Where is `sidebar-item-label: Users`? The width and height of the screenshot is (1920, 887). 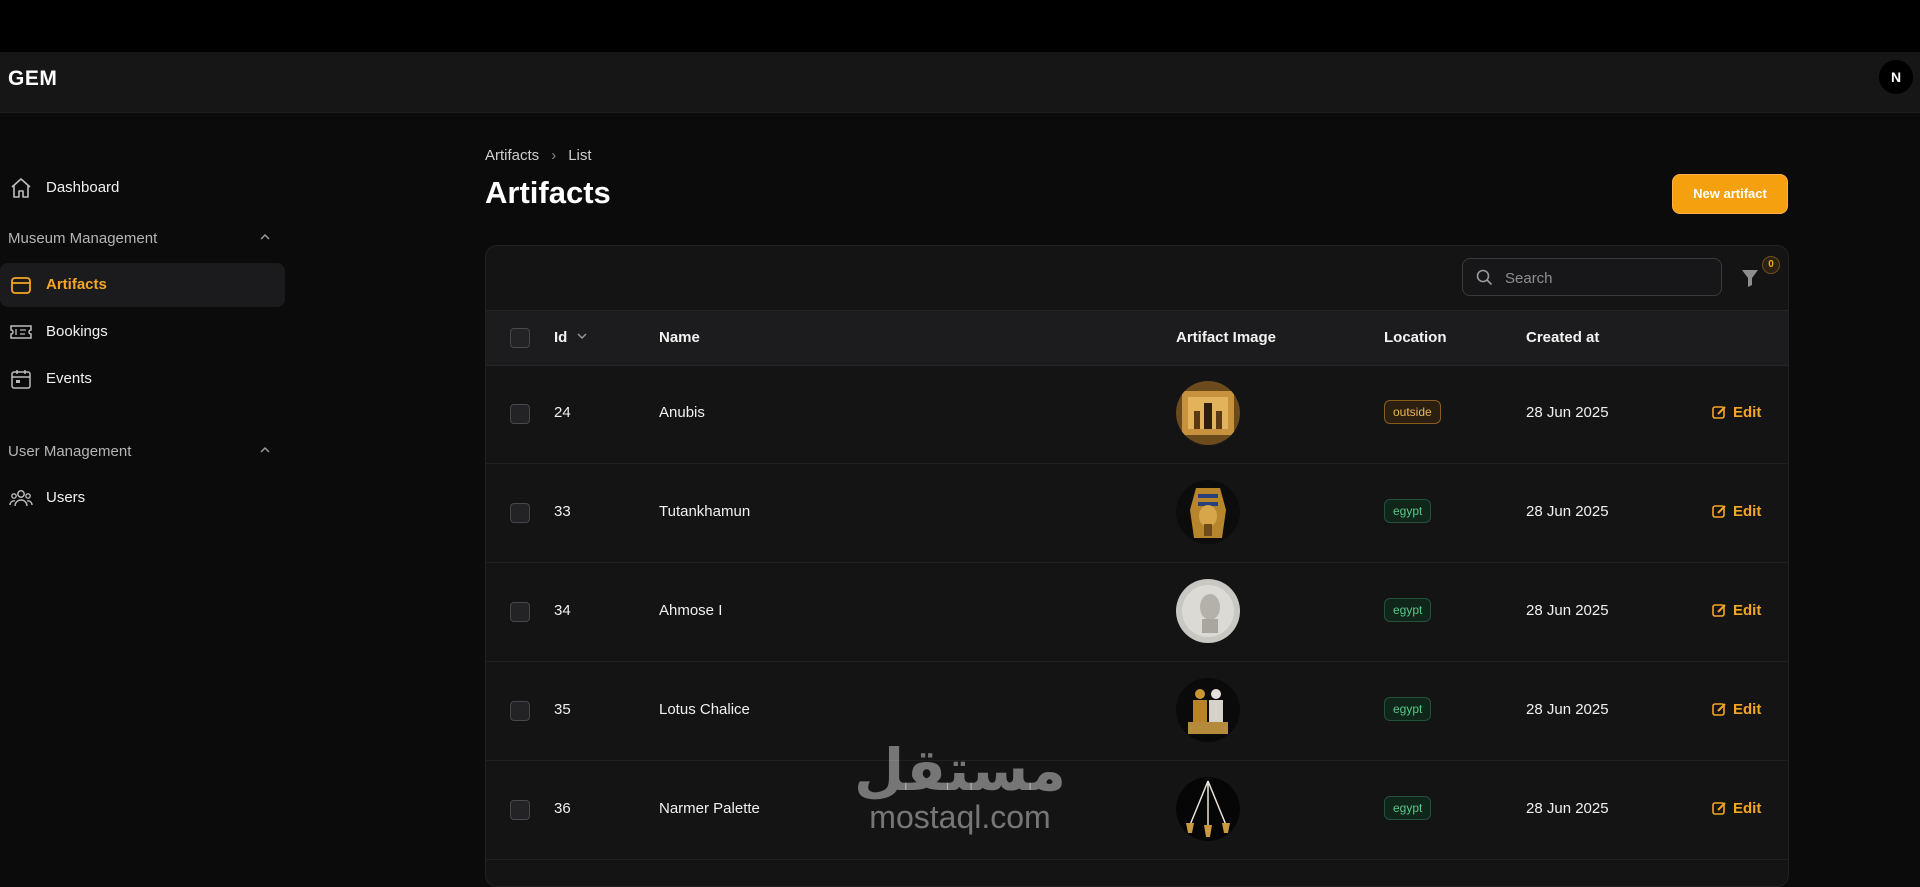 sidebar-item-label: Users is located at coordinates (66, 497).